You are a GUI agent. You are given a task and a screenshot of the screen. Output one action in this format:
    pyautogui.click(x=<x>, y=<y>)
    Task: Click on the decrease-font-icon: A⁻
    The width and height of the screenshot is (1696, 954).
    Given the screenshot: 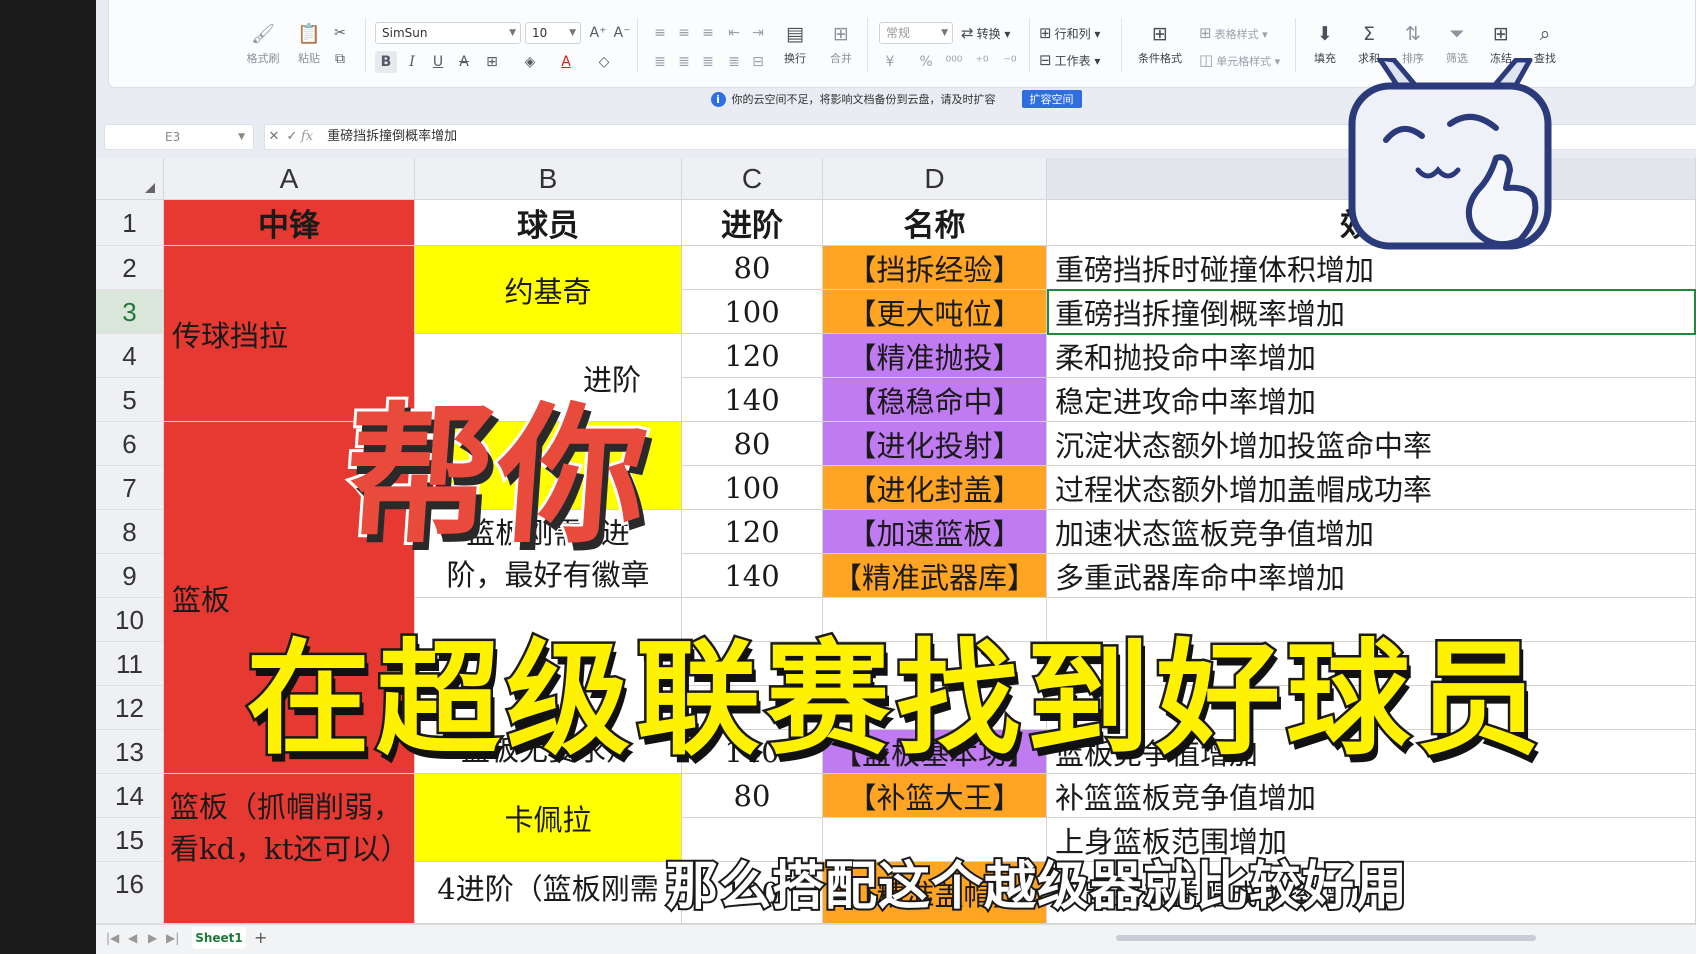 What is the action you would take?
    pyautogui.click(x=622, y=33)
    